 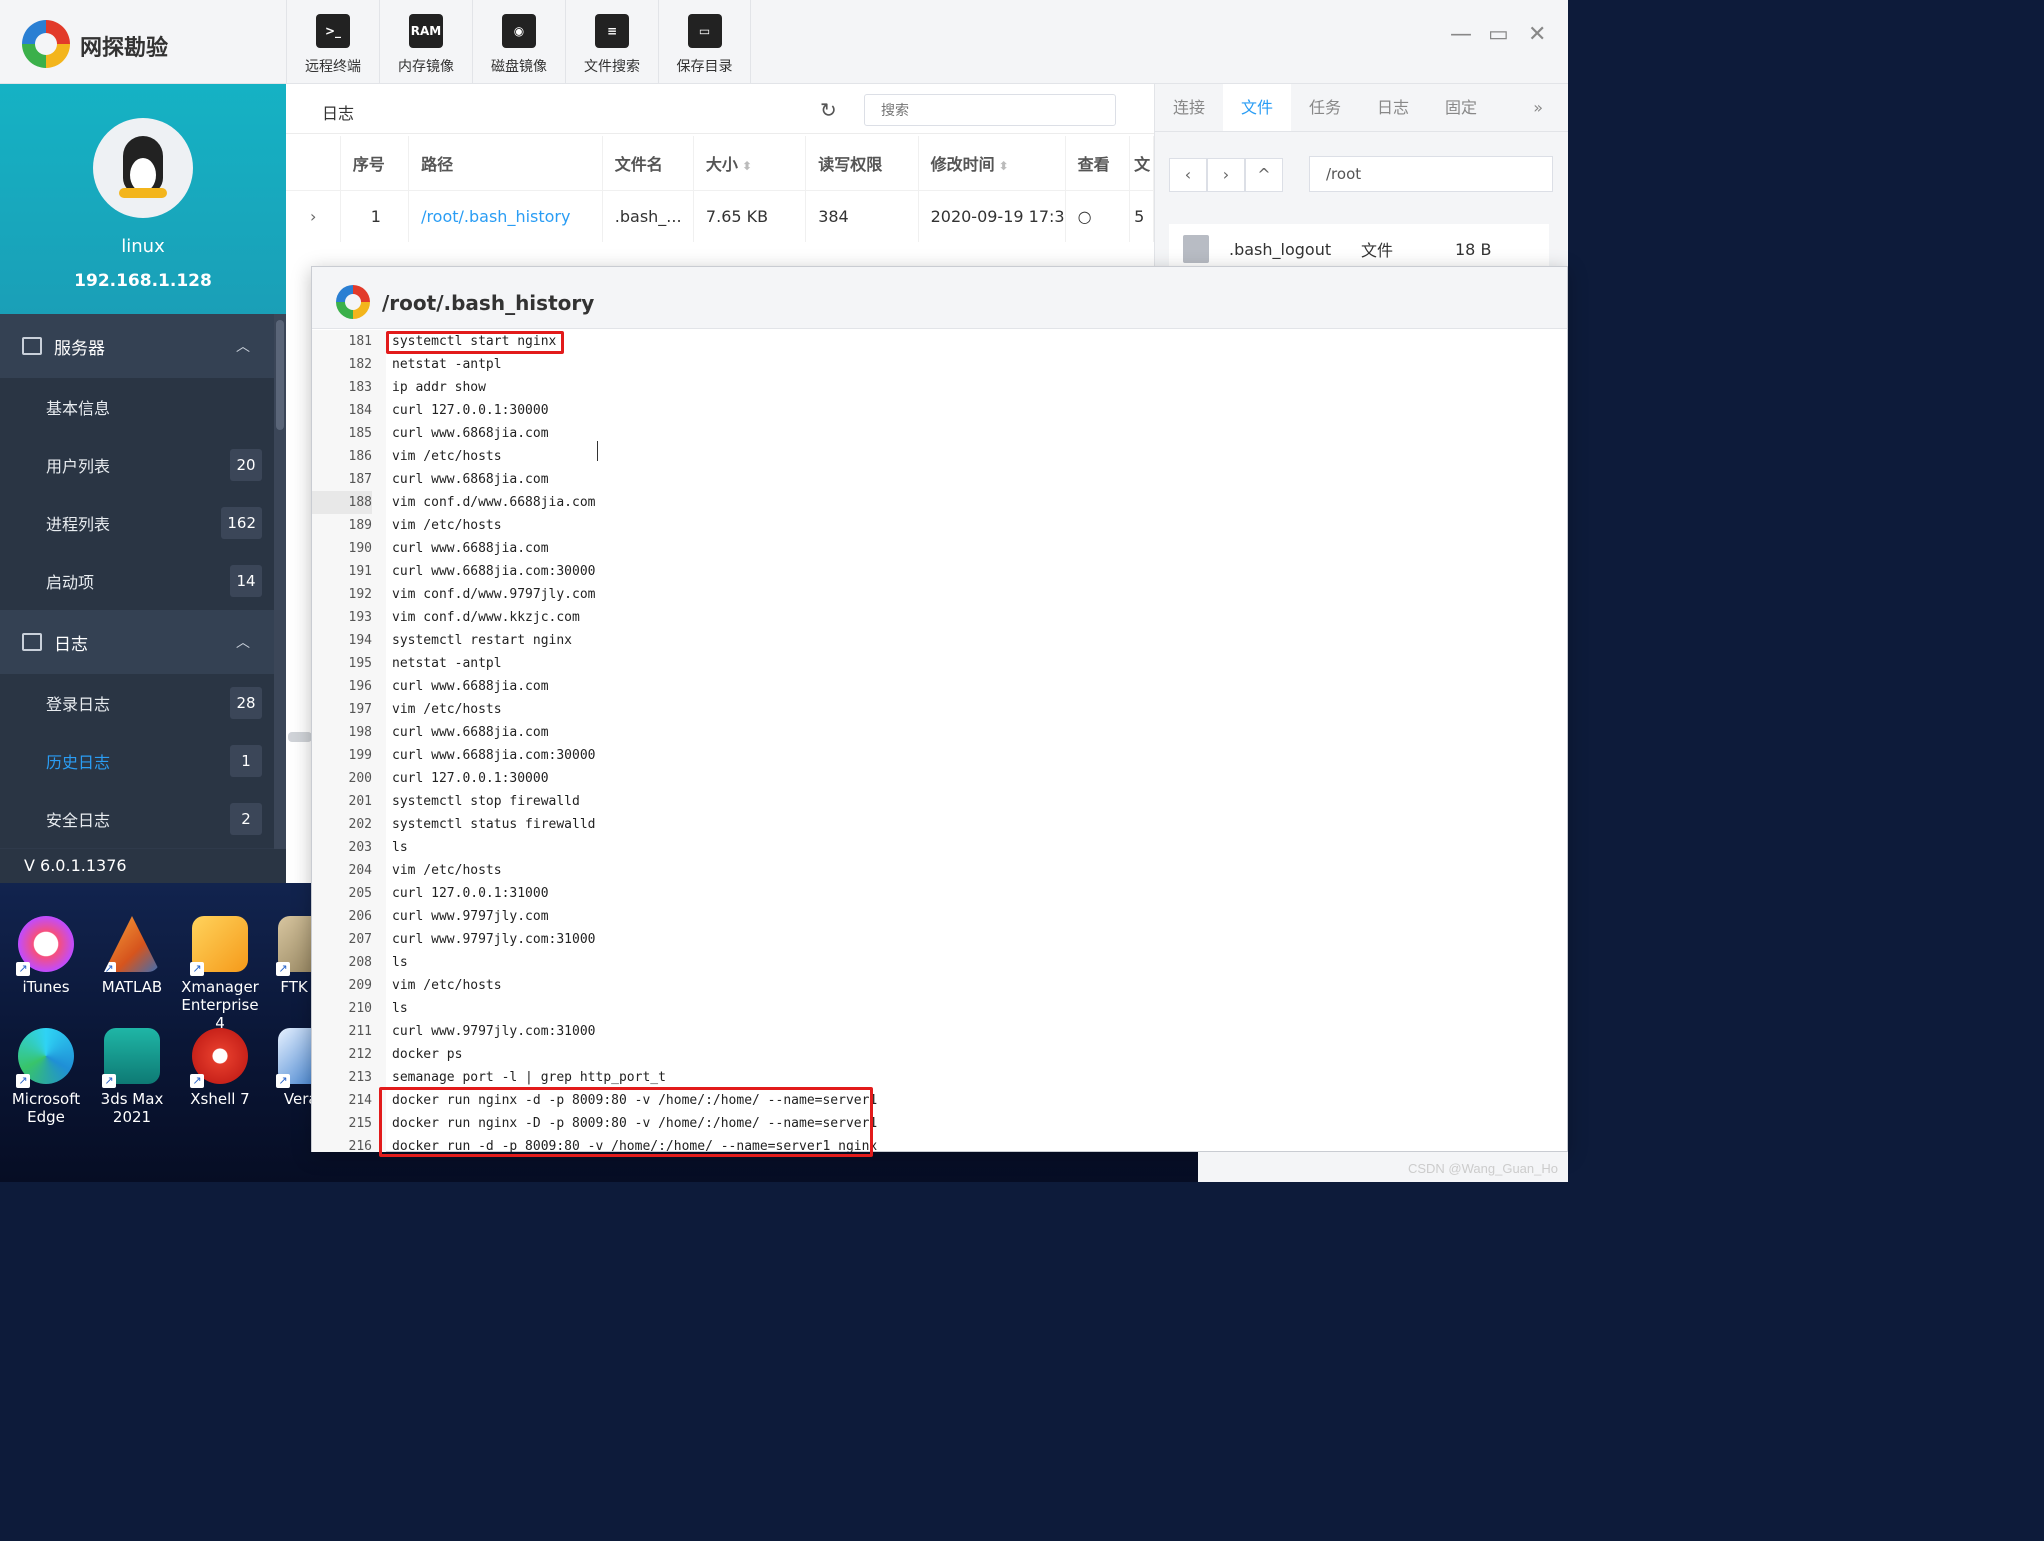 What do you see at coordinates (939, 893) in the screenshot?
I see `code-line: 205 curl 127.0.0.1:31000` at bounding box center [939, 893].